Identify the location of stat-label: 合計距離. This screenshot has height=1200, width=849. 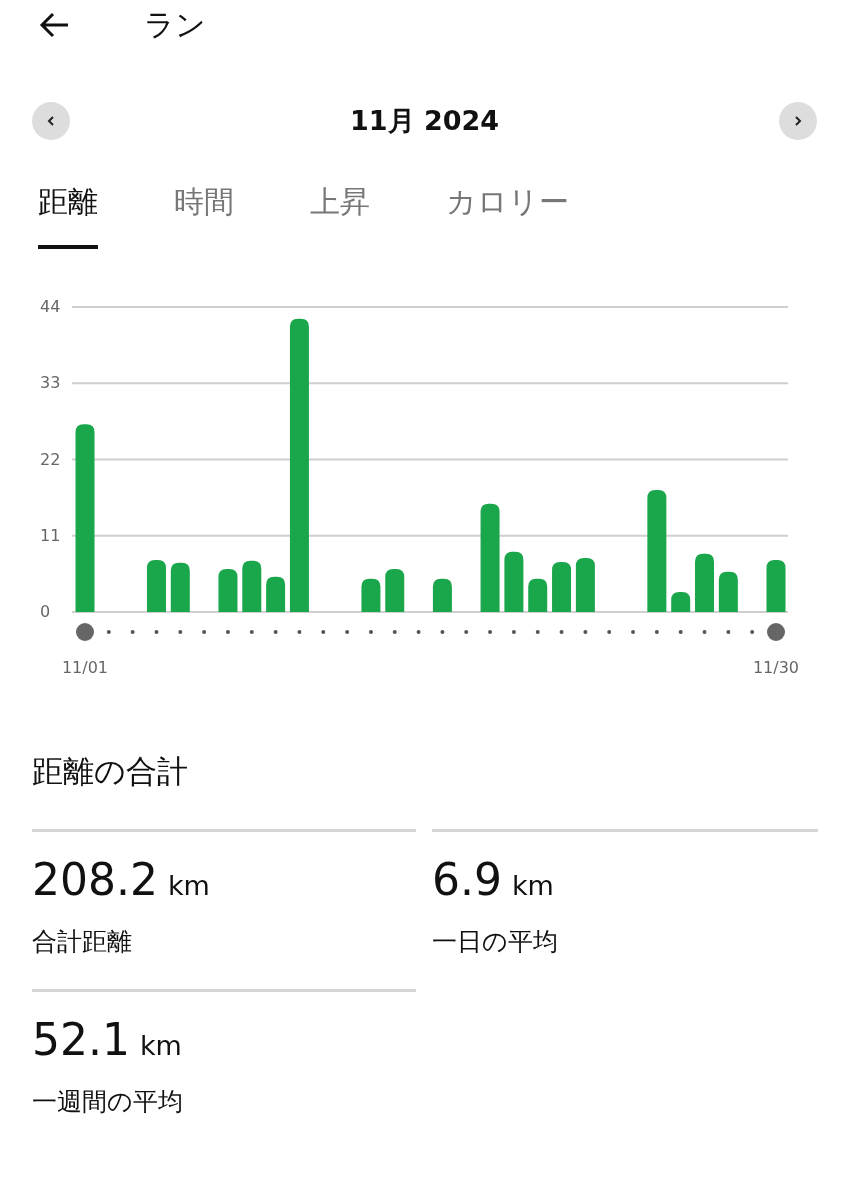
(82, 942).